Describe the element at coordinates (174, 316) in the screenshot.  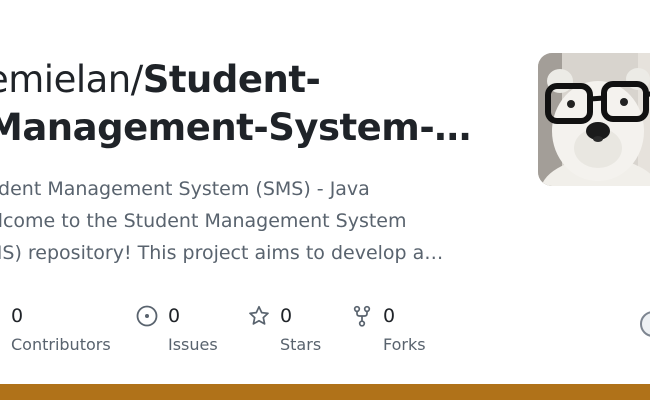
I see `issues-count: 0` at that location.